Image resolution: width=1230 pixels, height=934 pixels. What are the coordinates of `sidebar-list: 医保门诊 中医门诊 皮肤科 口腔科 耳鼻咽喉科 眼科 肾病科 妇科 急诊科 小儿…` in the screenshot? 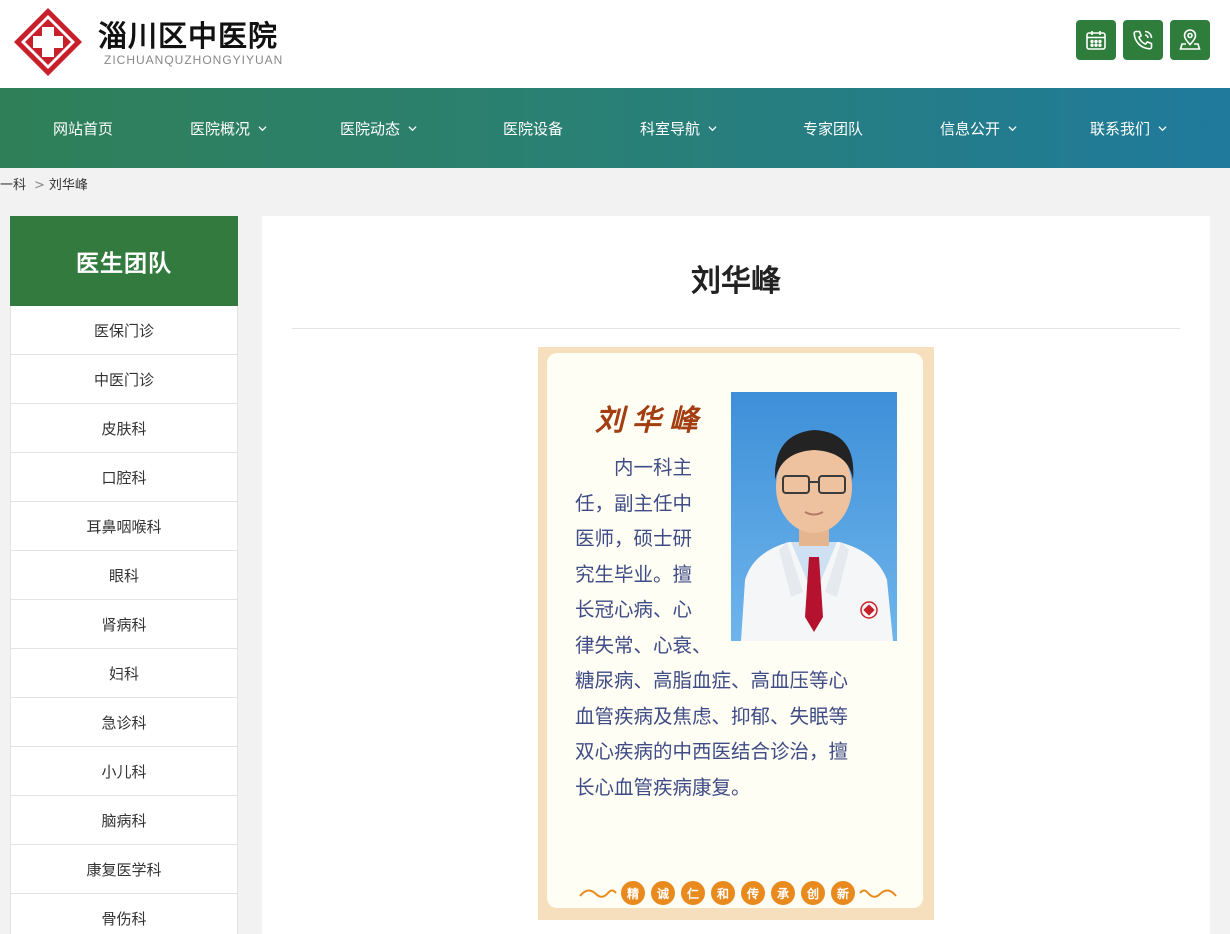 It's located at (124, 620).